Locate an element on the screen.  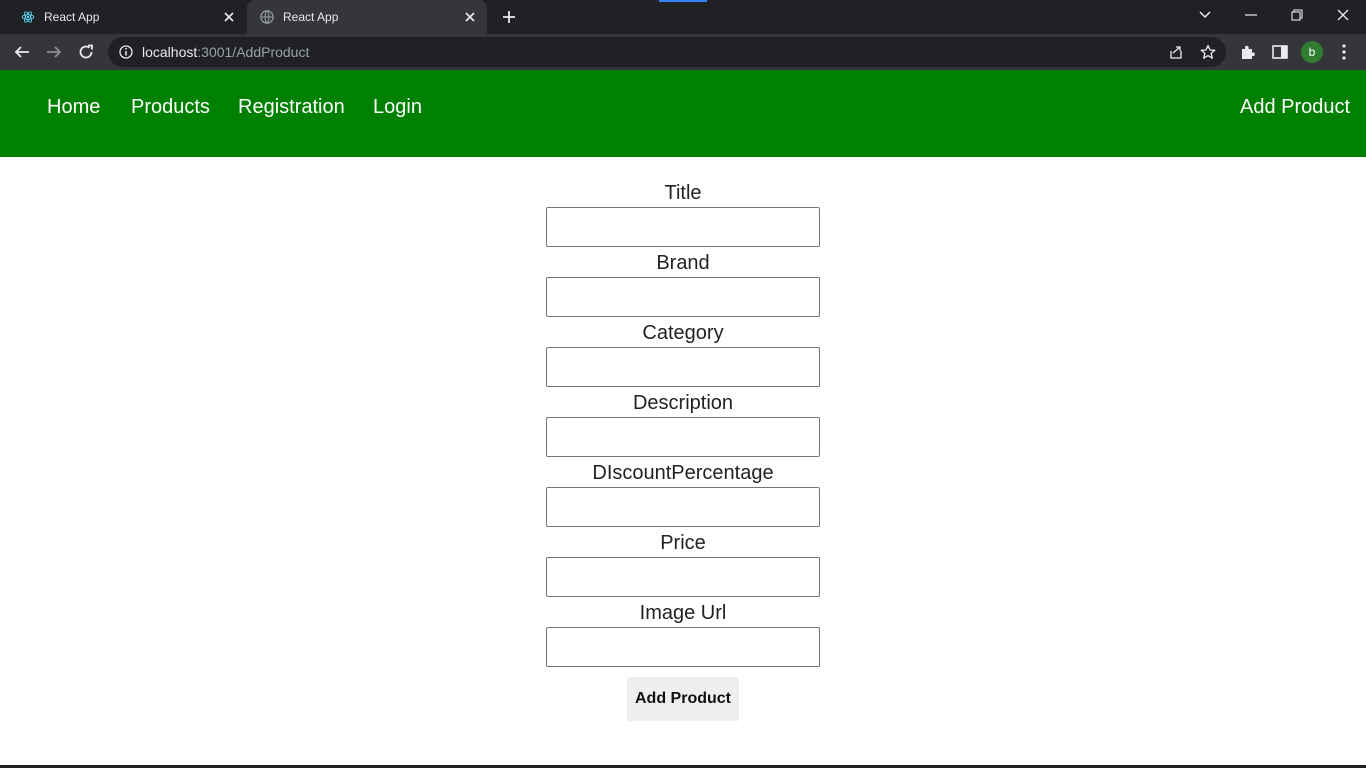
extensions-button is located at coordinates (1248, 52).